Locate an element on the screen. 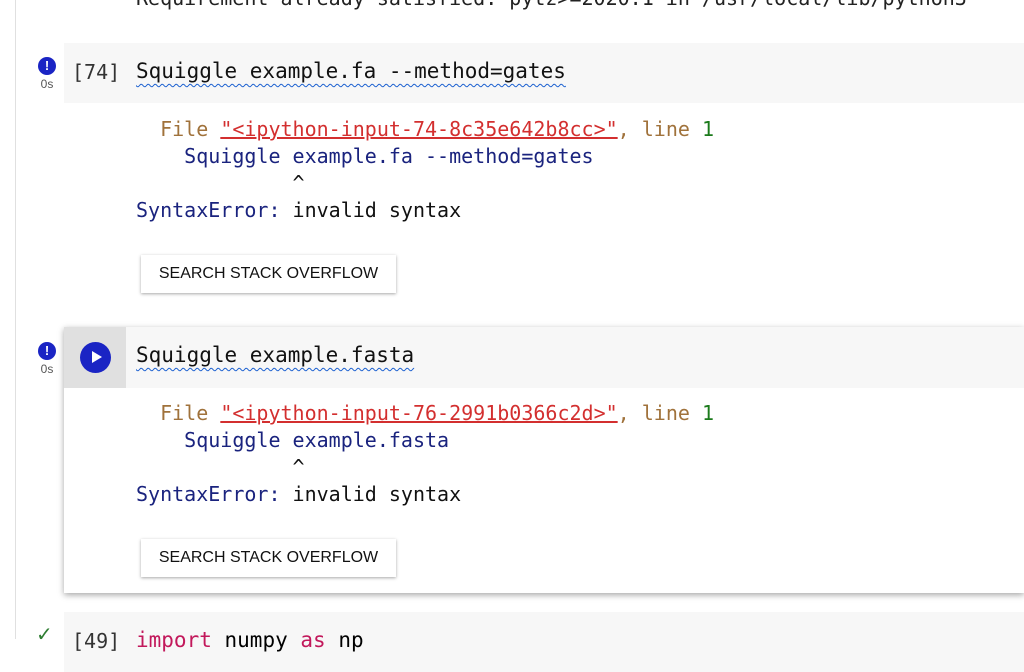 The width and height of the screenshot is (1024, 672). cell-input: [74] Squiggle example.fa --method=gates is located at coordinates (544, 73).